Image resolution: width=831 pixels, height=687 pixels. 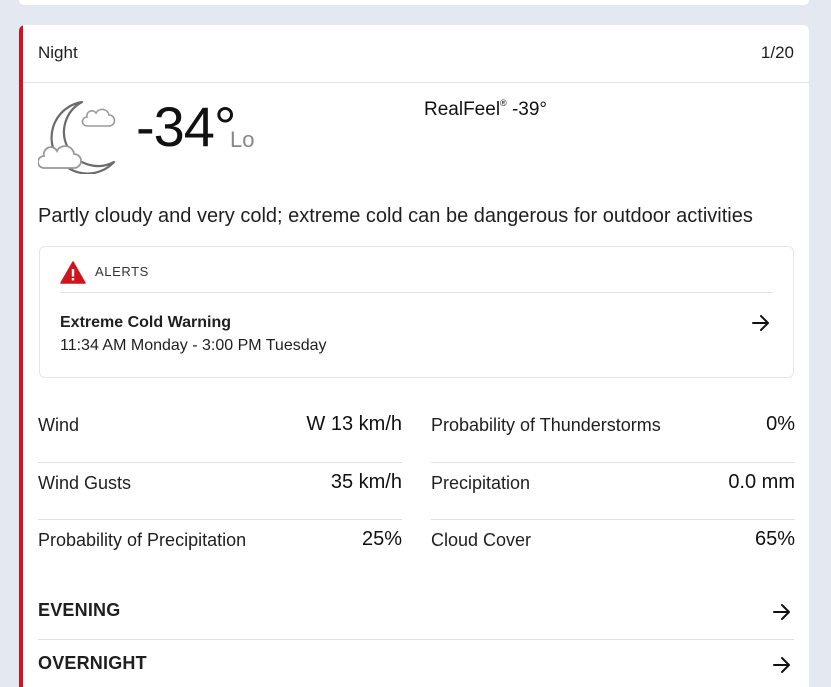 What do you see at coordinates (21, 356) in the screenshot?
I see `card-accent-bar` at bounding box center [21, 356].